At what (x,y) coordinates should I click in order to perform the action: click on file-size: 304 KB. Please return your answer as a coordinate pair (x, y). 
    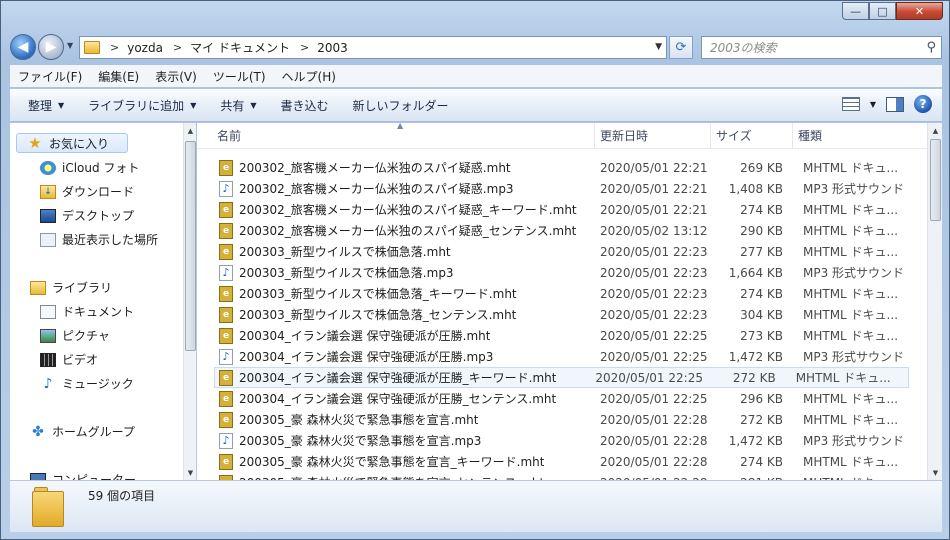
    Looking at the image, I should click on (761, 314).